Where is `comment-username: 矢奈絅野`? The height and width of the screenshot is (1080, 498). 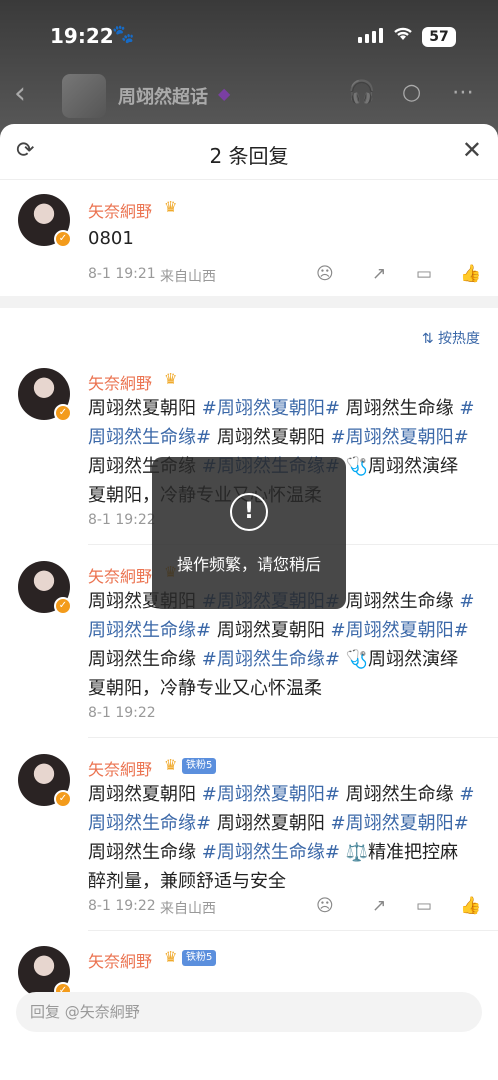 comment-username: 矢奈絅野 is located at coordinates (120, 210).